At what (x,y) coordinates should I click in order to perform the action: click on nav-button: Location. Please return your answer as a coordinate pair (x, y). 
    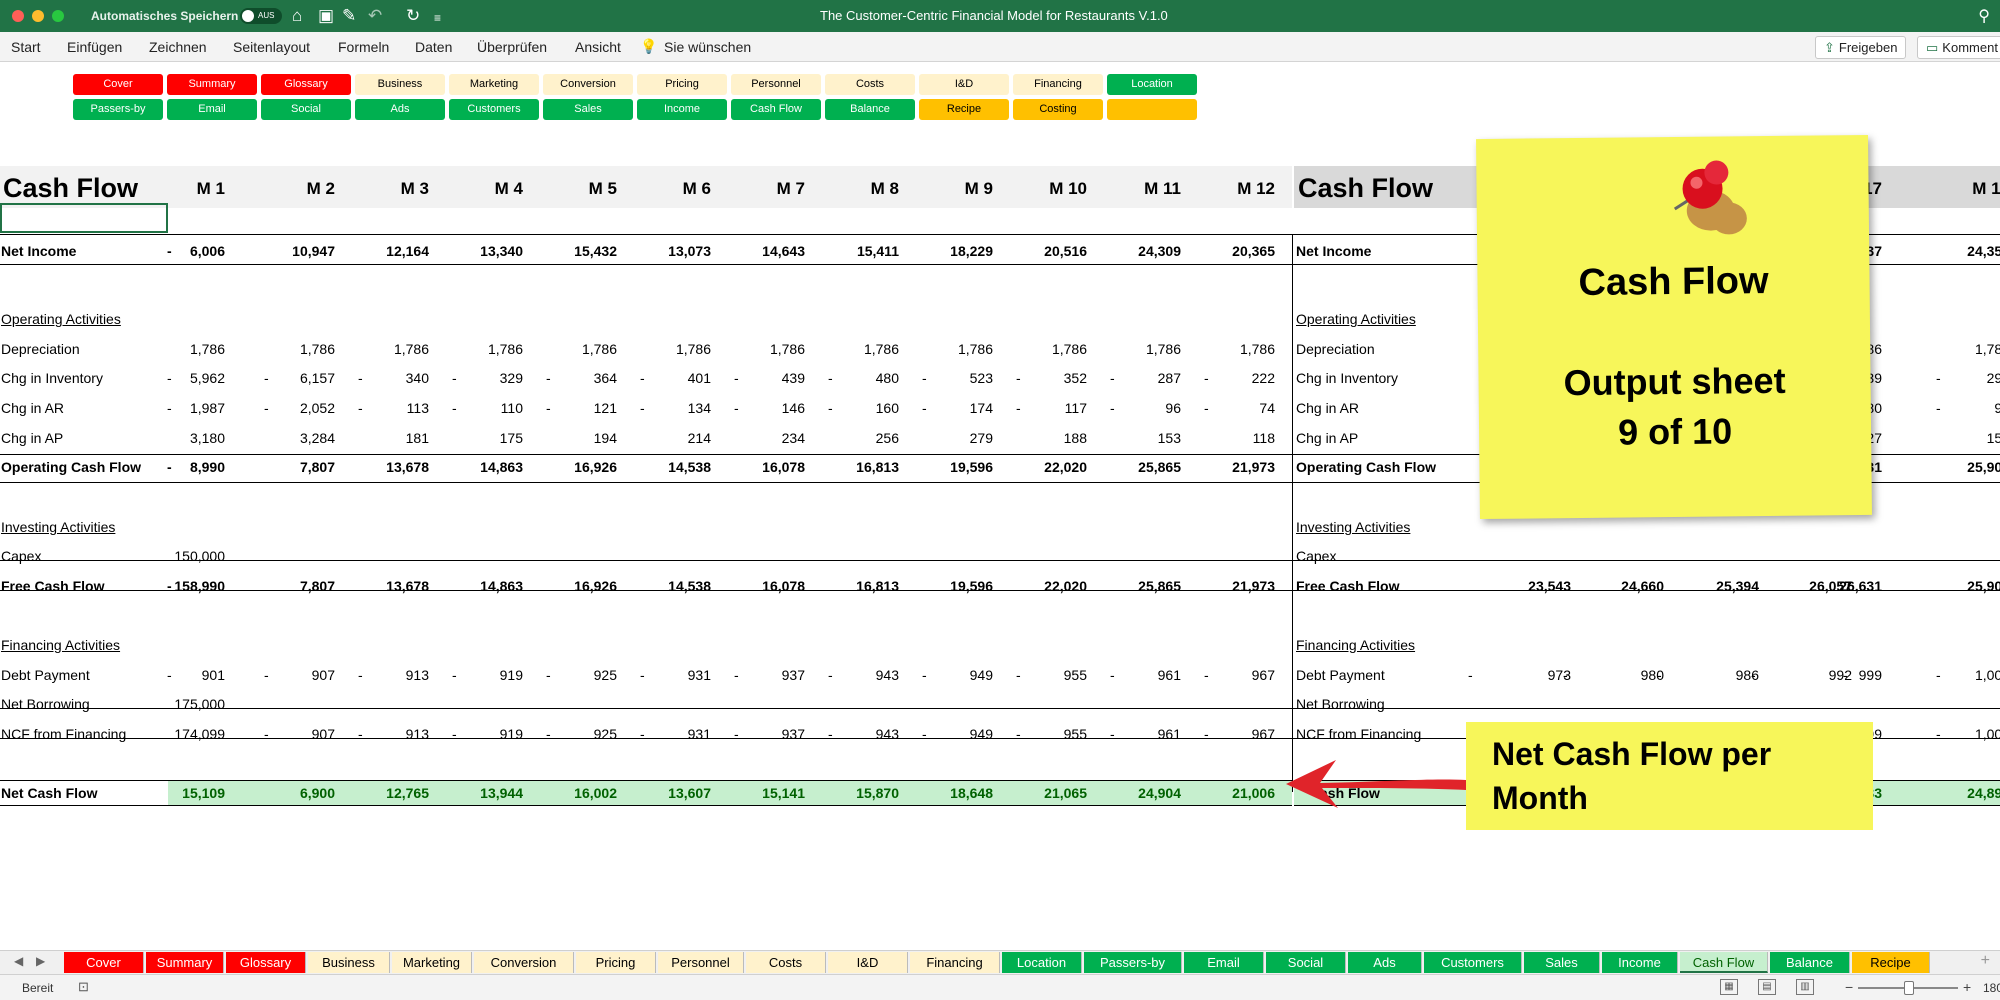
    Looking at the image, I should click on (1152, 84).